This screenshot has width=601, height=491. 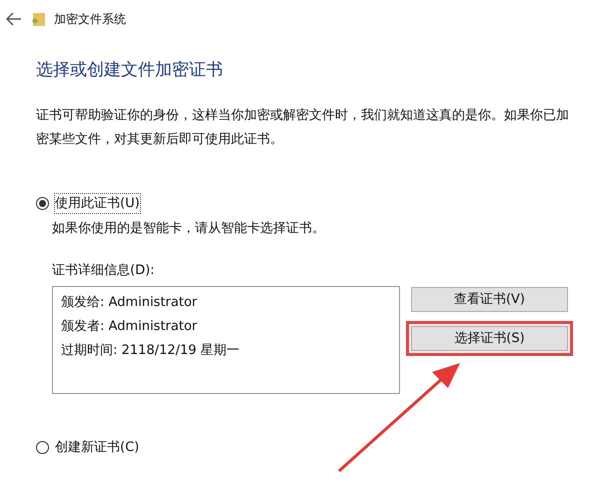 I want to click on detail-line: 过期时间: 2118/12/19 星期一, so click(x=151, y=351).